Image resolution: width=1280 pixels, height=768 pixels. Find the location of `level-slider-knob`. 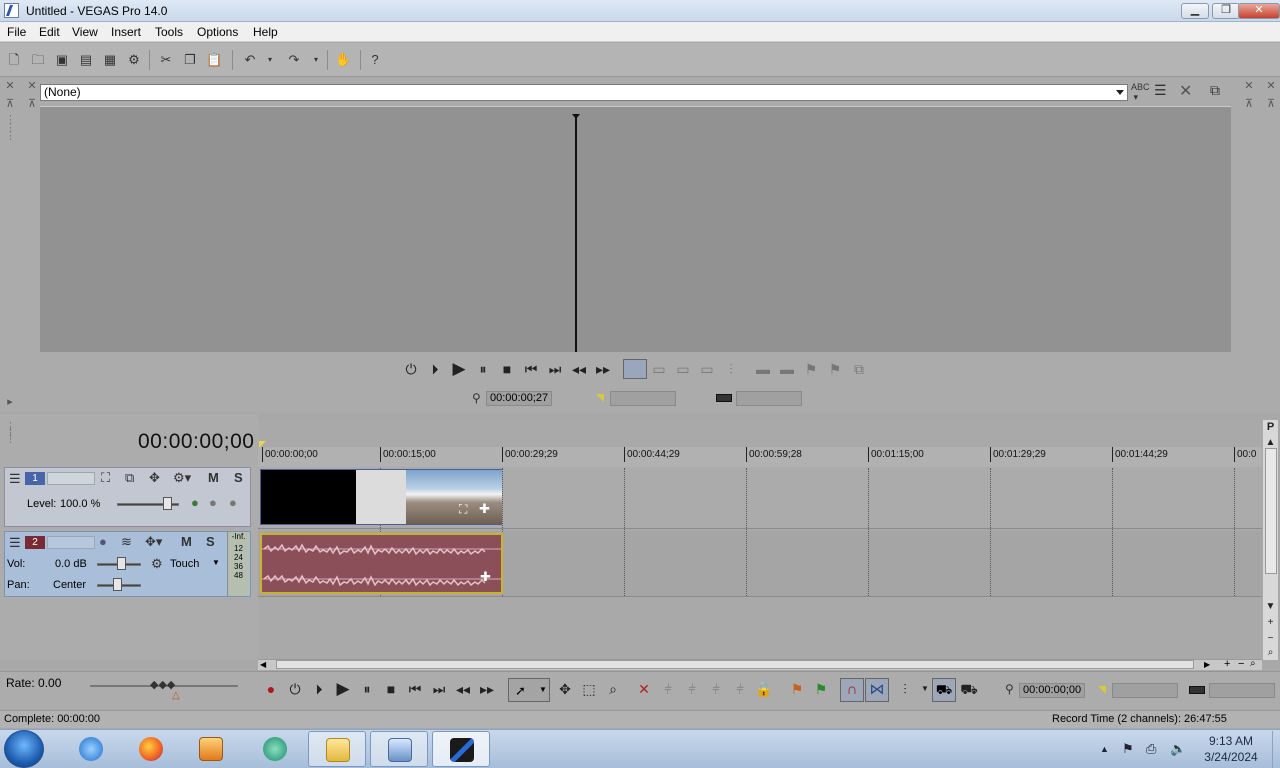

level-slider-knob is located at coordinates (167, 503).